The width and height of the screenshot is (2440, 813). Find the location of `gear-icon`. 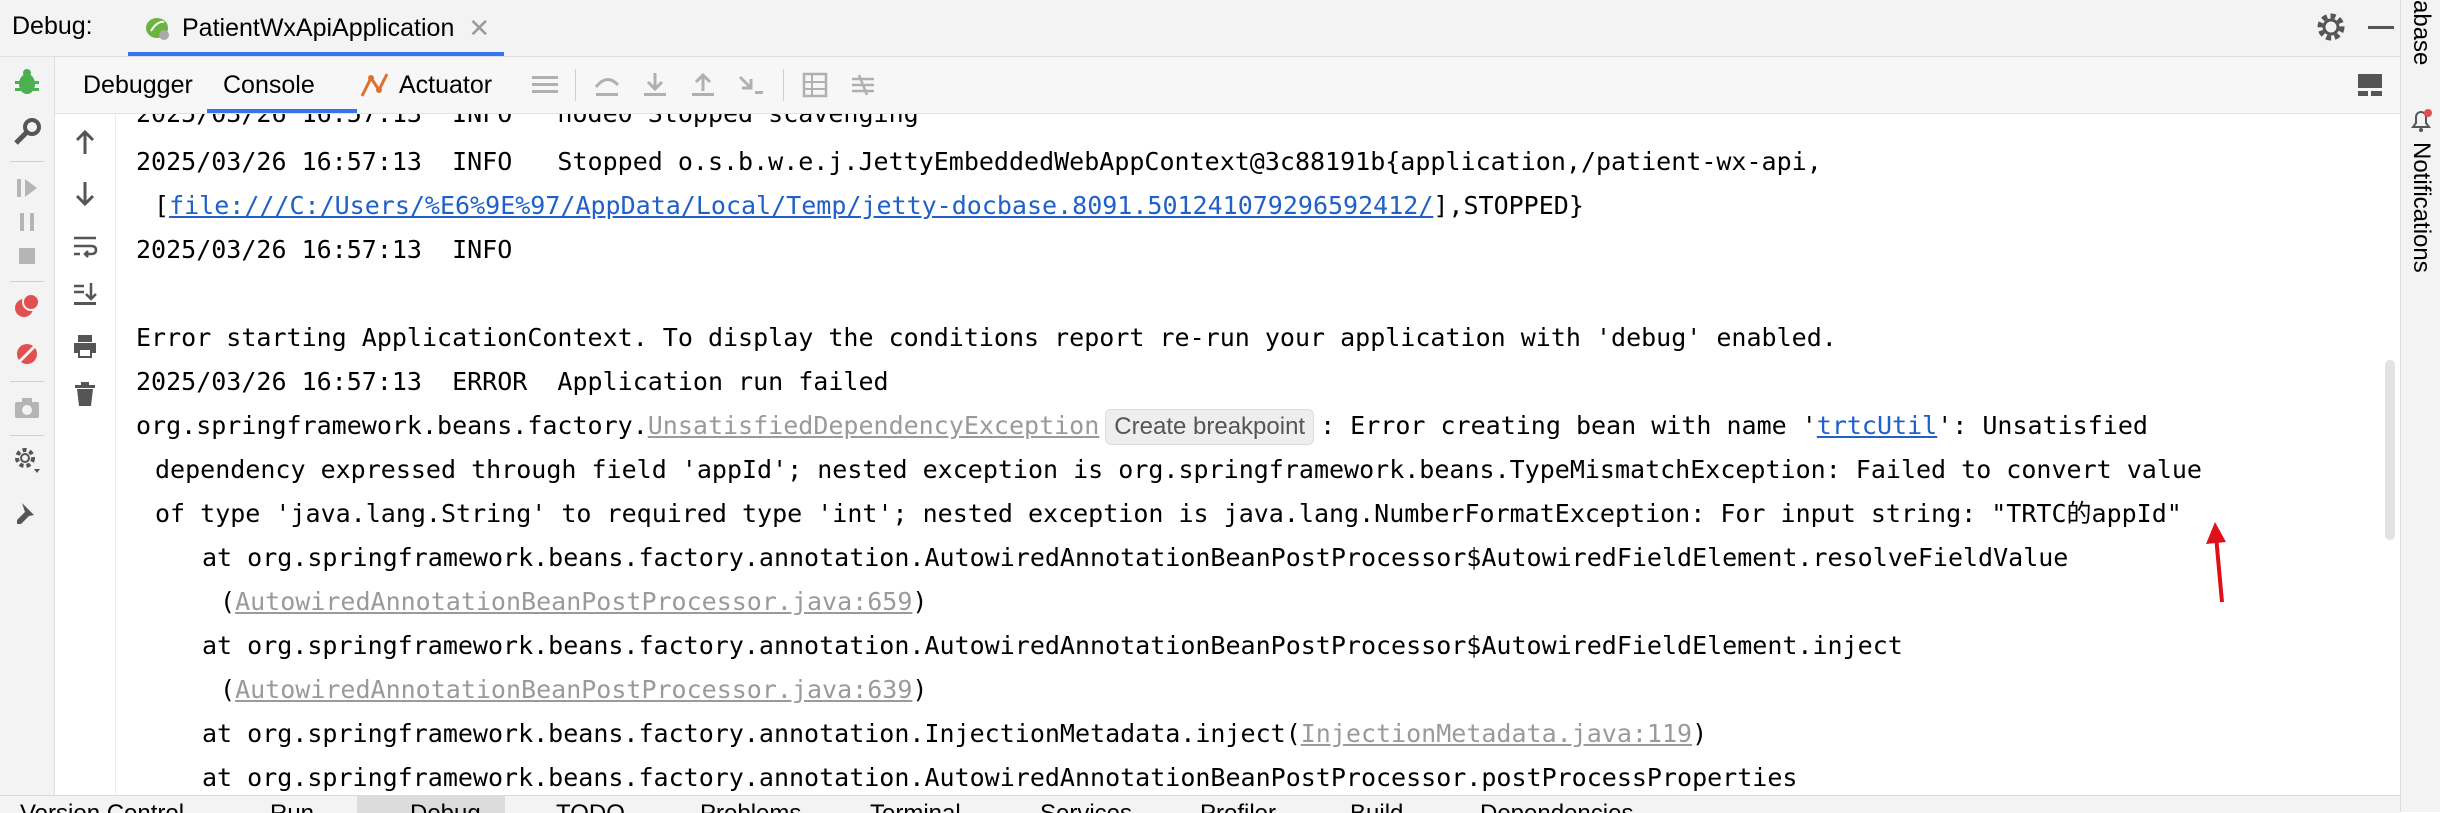

gear-icon is located at coordinates (2331, 27).